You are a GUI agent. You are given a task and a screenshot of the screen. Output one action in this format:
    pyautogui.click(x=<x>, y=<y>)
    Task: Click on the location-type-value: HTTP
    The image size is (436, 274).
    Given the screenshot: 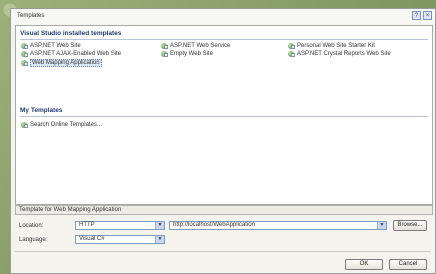 What is the action you would take?
    pyautogui.click(x=87, y=225)
    